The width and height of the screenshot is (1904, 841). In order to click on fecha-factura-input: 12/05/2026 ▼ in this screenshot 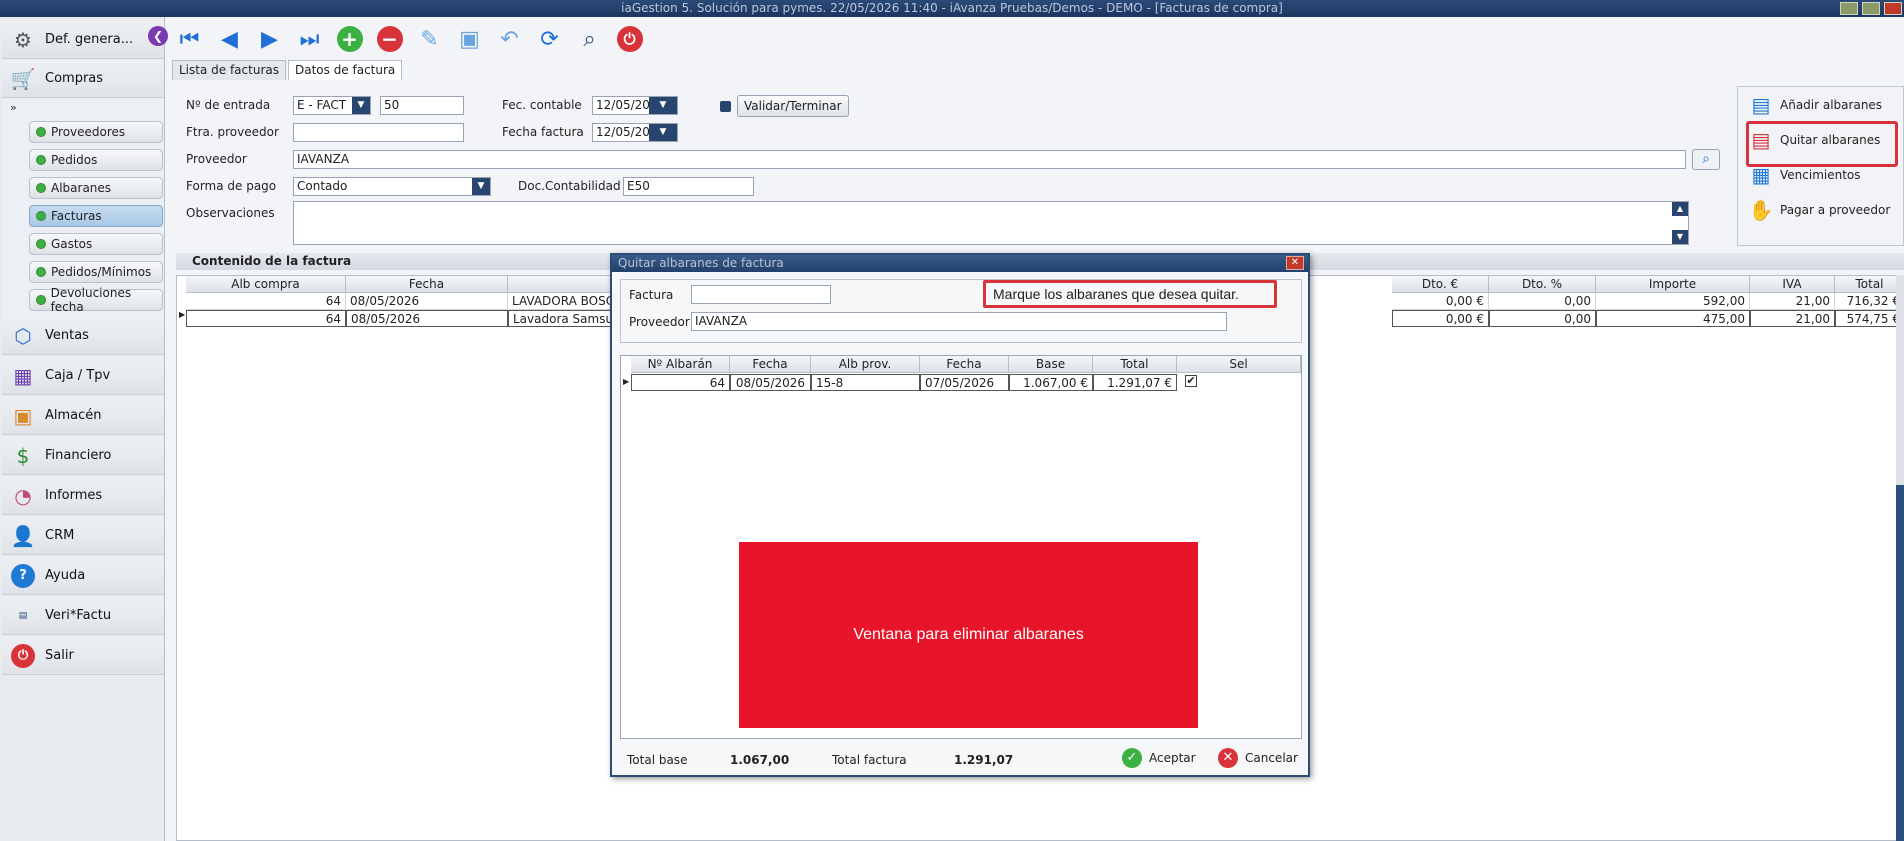, I will do `click(635, 132)`.